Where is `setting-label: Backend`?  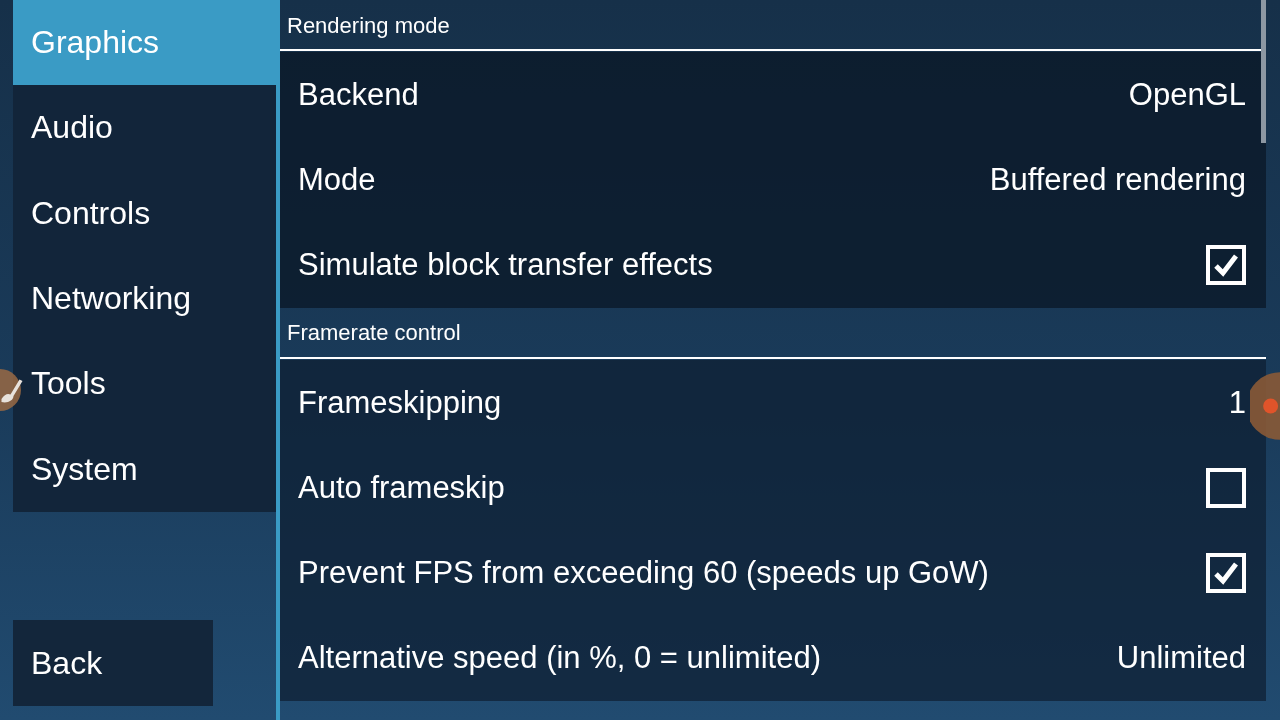
setting-label: Backend is located at coordinates (358, 94).